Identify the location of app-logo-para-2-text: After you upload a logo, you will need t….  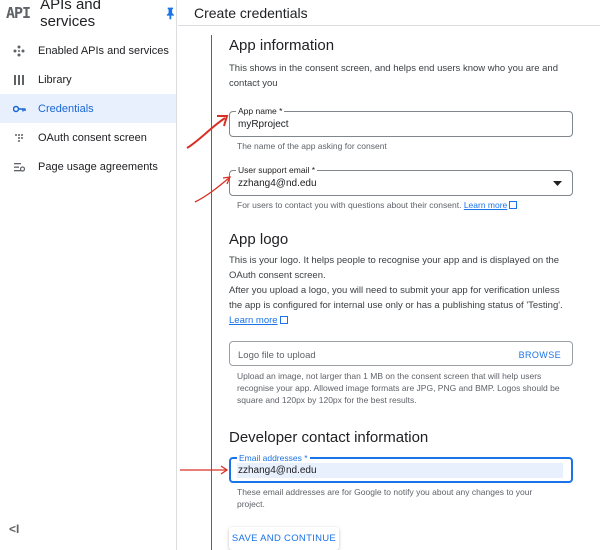
(396, 298).